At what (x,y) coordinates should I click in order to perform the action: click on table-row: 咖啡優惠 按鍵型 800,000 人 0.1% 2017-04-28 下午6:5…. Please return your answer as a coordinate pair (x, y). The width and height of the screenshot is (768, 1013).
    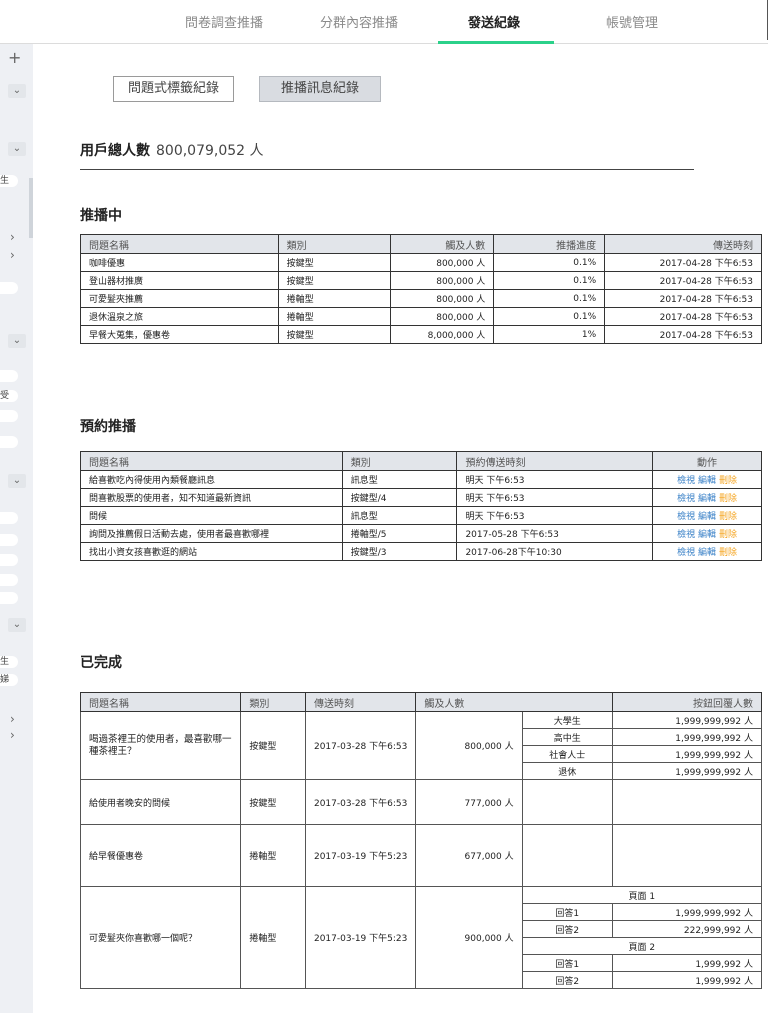
    Looking at the image, I should click on (421, 262).